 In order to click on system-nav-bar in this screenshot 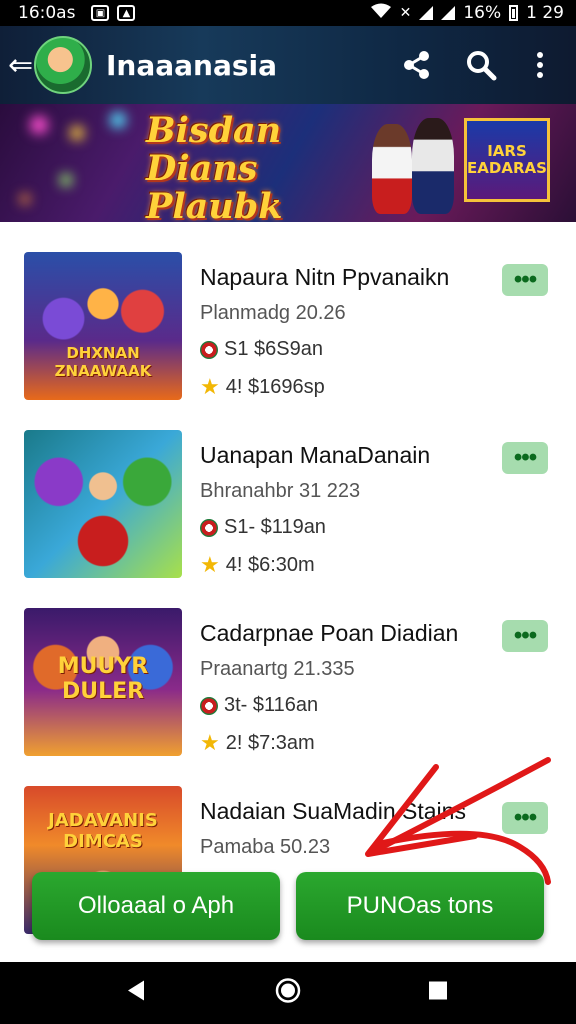, I will do `click(288, 993)`.